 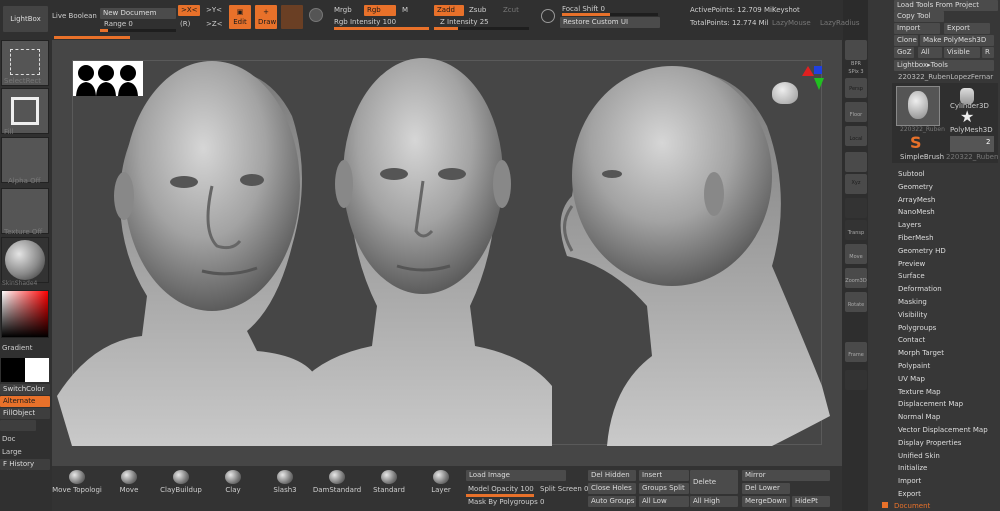 What do you see at coordinates (17, 348) in the screenshot?
I see `gradient-toggle: Gradient` at bounding box center [17, 348].